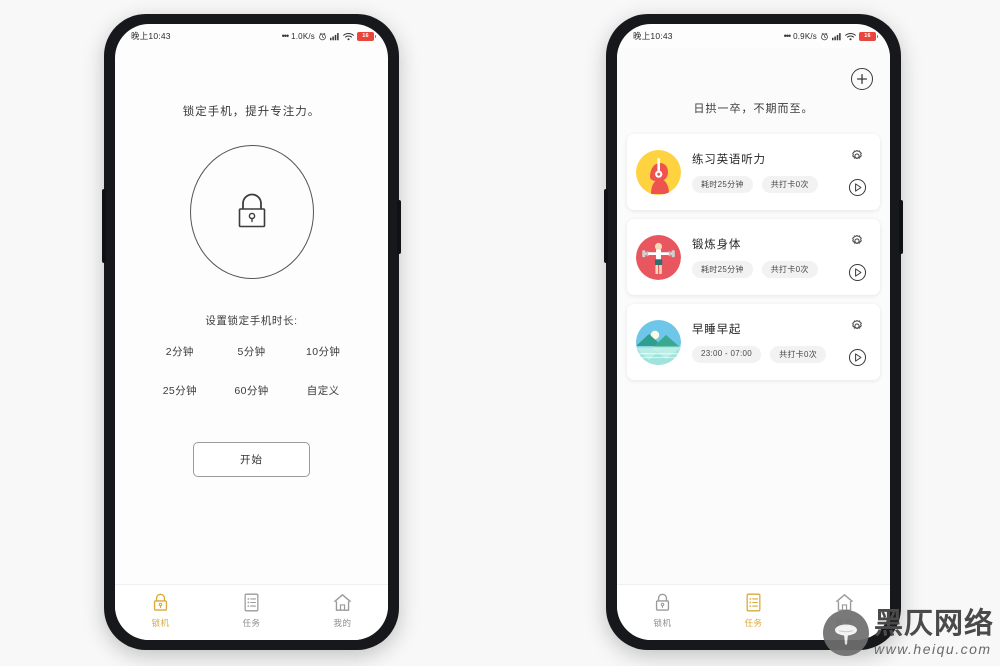 The image size is (1000, 666). Describe the element at coordinates (251, 459) in the screenshot. I see `start-button: 开始` at that location.